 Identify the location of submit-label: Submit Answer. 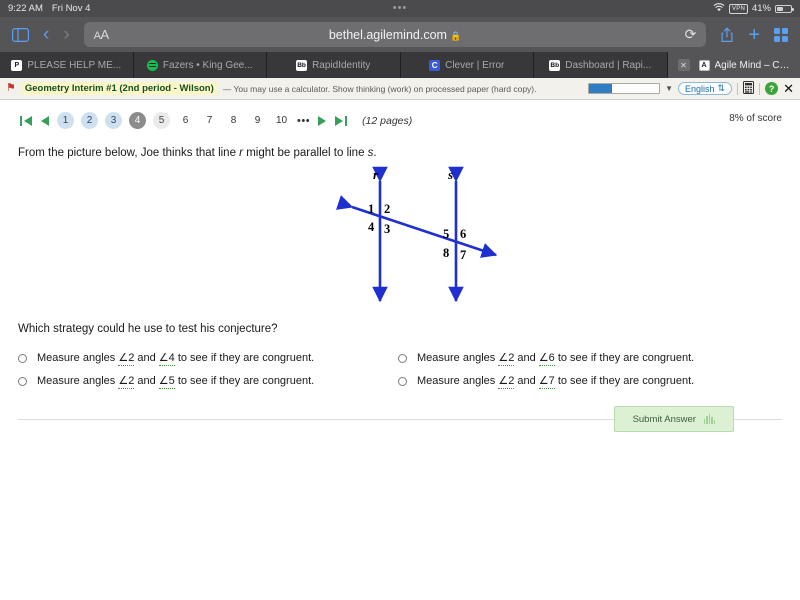
(664, 419).